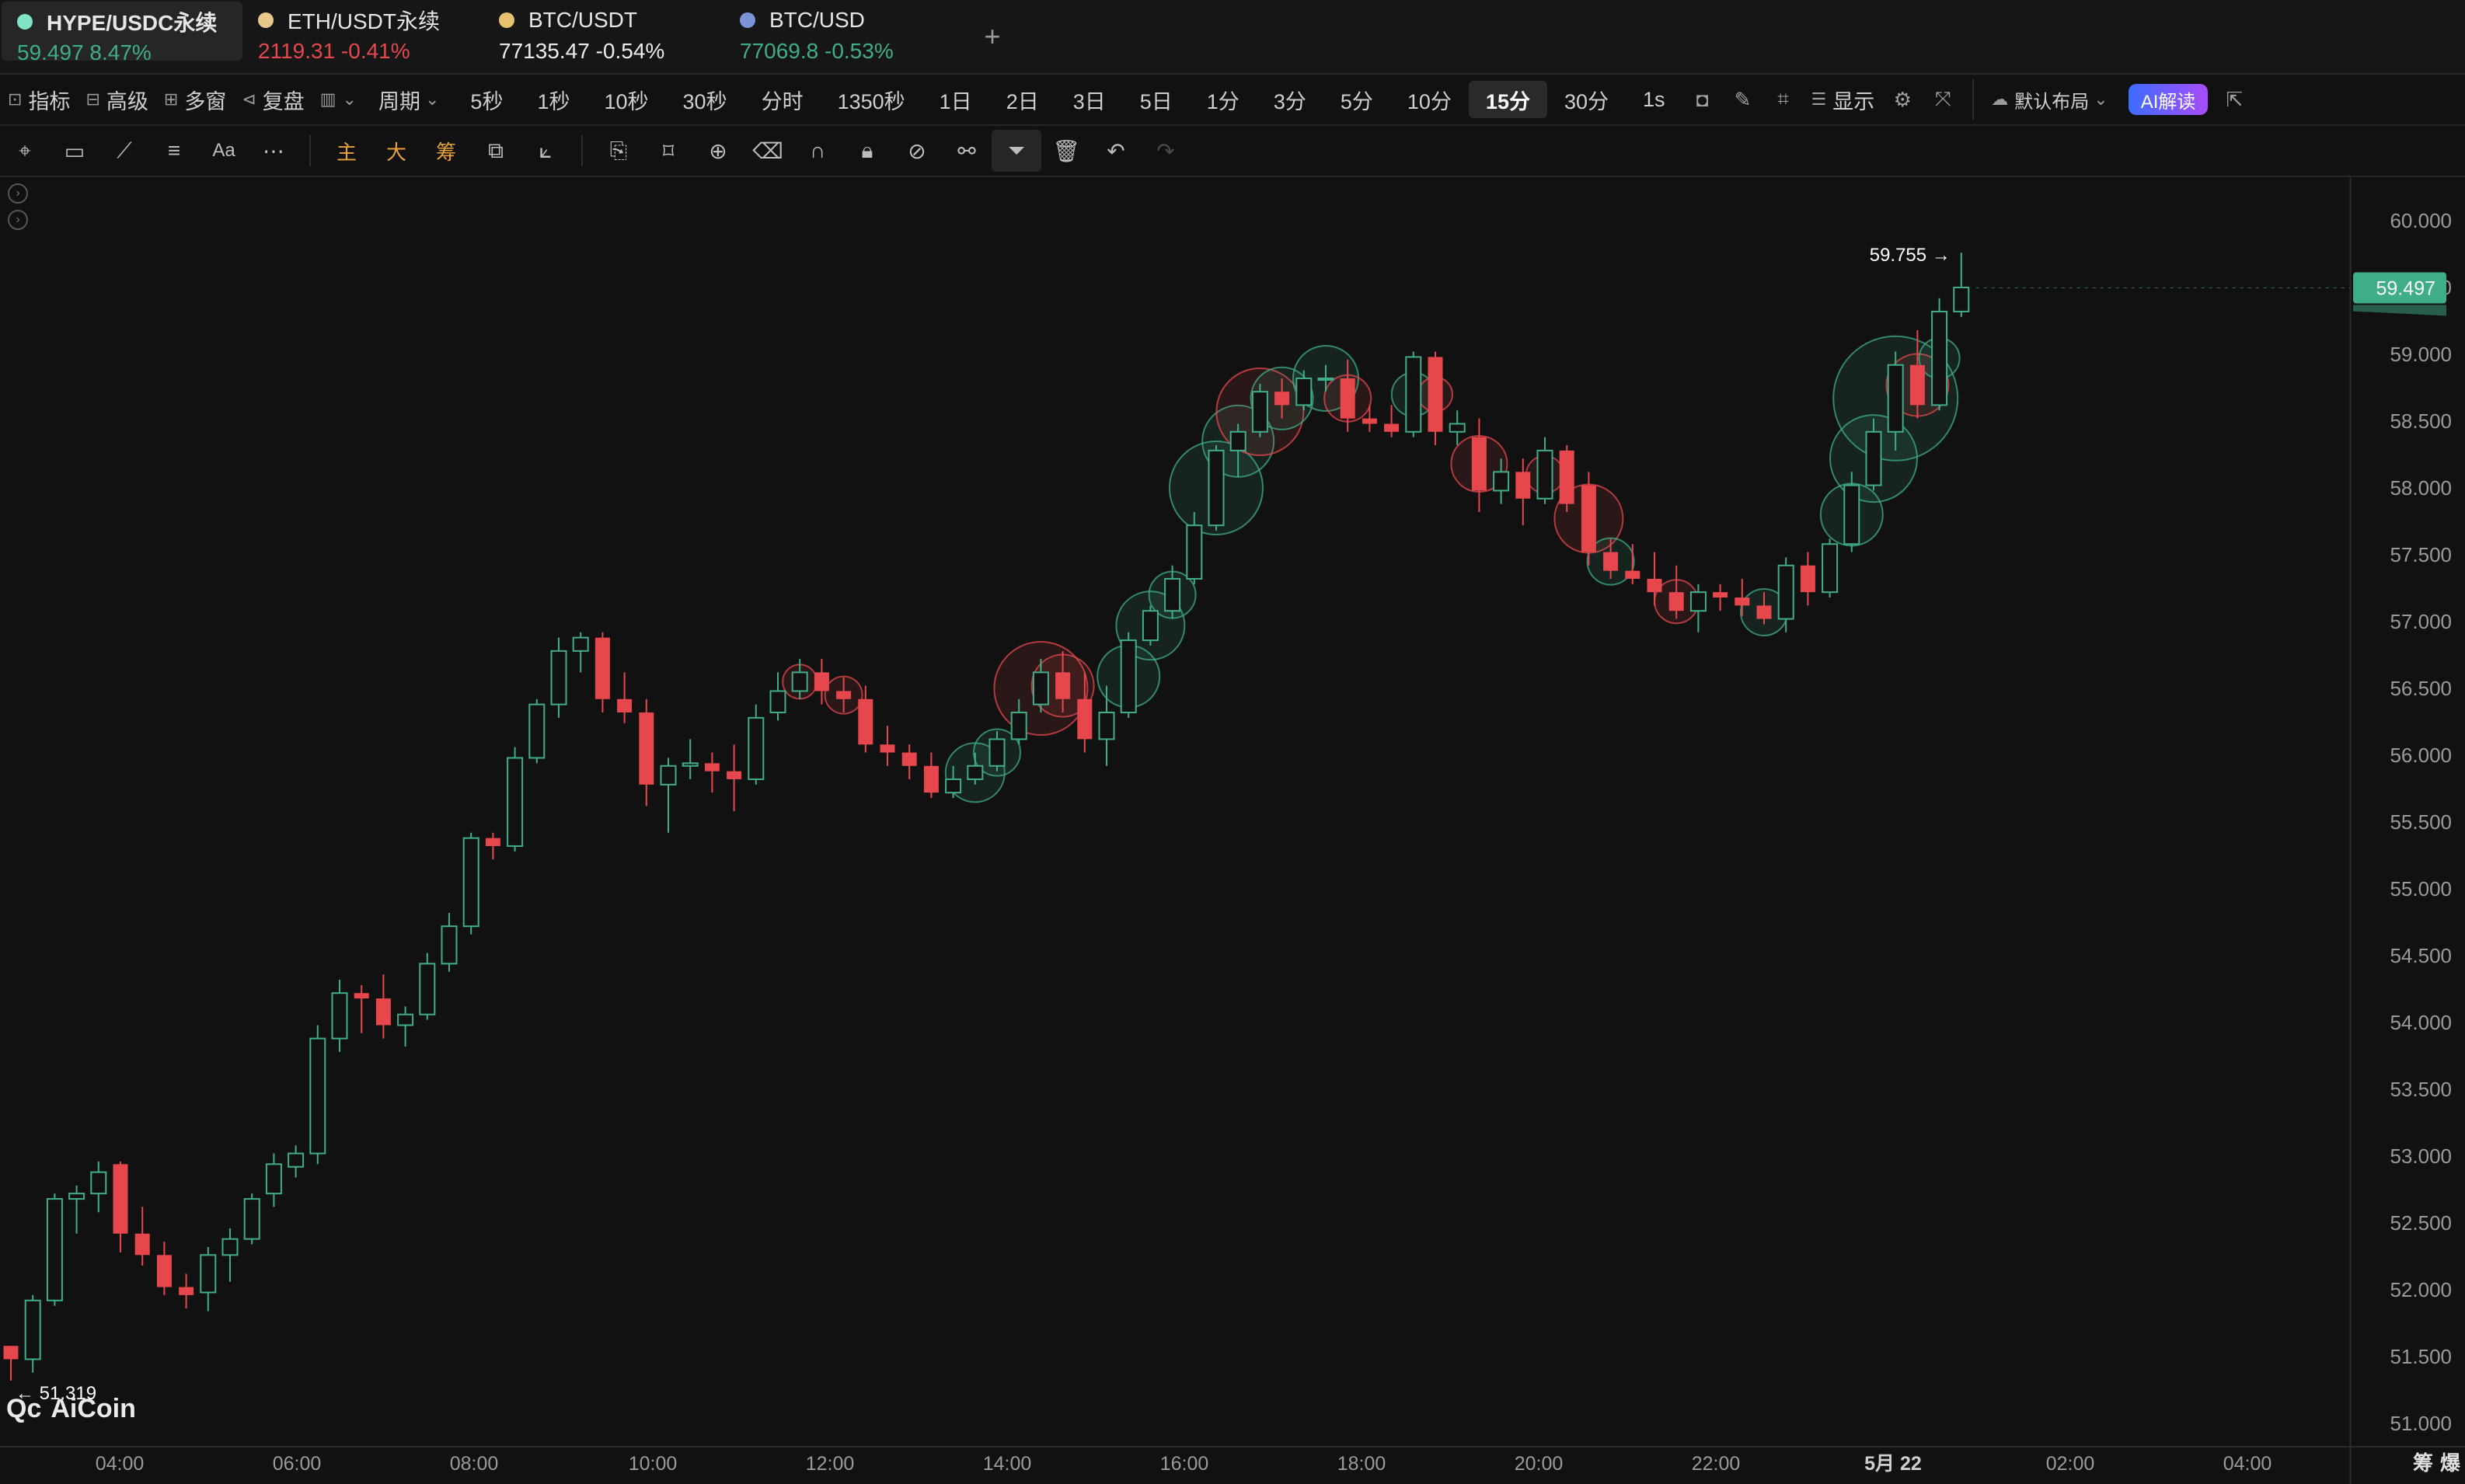 The image size is (2465, 1484). I want to click on x-tick-label: 10:00, so click(653, 1464).